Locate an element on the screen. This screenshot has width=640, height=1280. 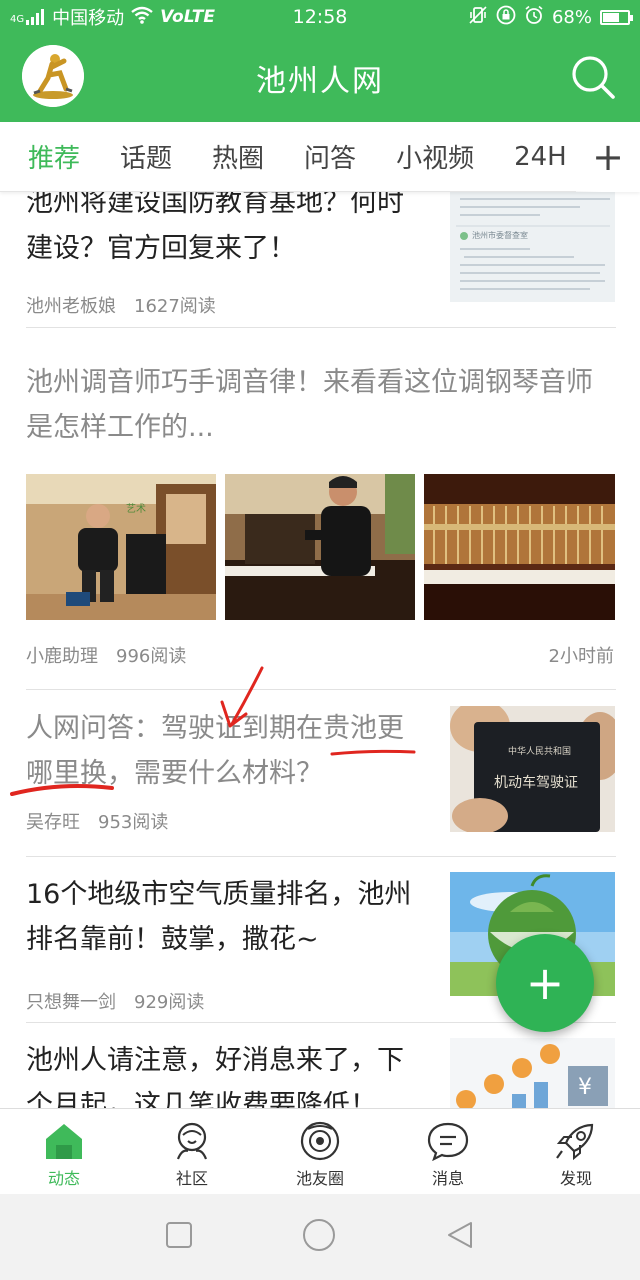
network-type: 4G is located at coordinates (17, 19).